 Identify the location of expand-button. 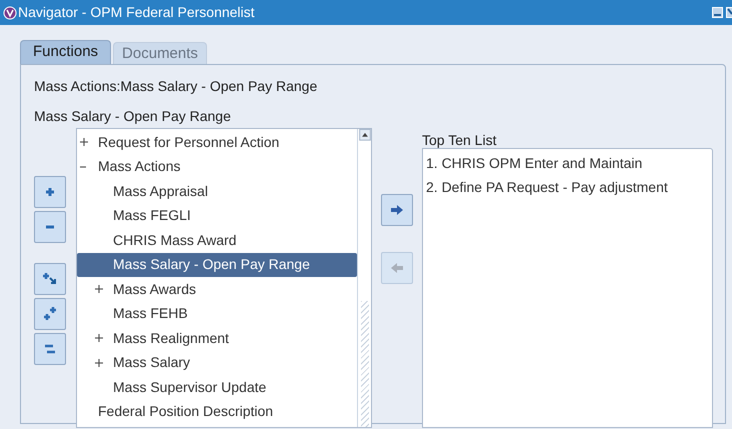
(50, 192).